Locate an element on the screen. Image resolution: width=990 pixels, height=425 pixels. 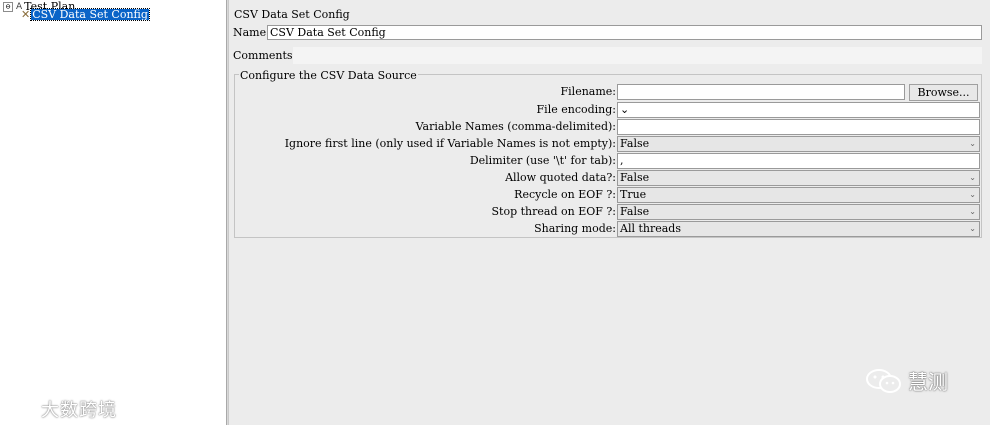
stop-thread-on-eof-label: Stop thread on EOF ?: is located at coordinates (553, 211).